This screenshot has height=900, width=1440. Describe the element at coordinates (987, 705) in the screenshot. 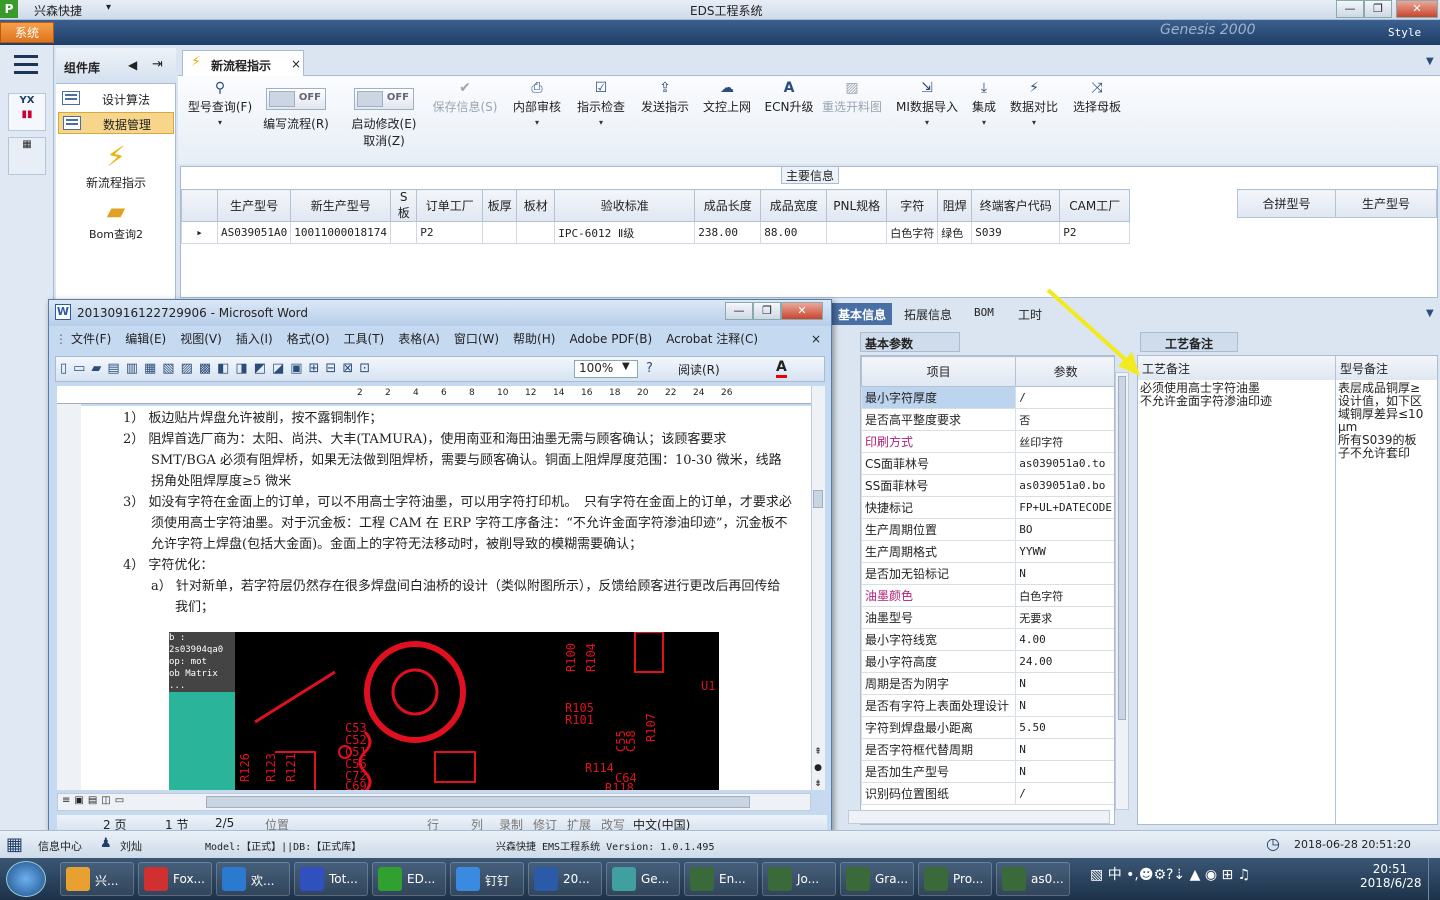

I see `param-row: 是否有字符上表面处理设计 N` at that location.